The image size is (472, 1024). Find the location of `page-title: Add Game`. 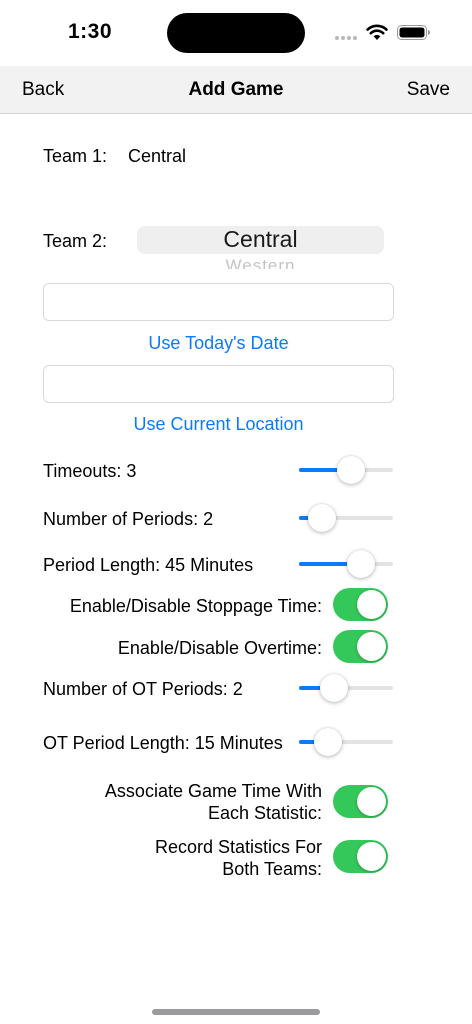

page-title: Add Game is located at coordinates (236, 89).